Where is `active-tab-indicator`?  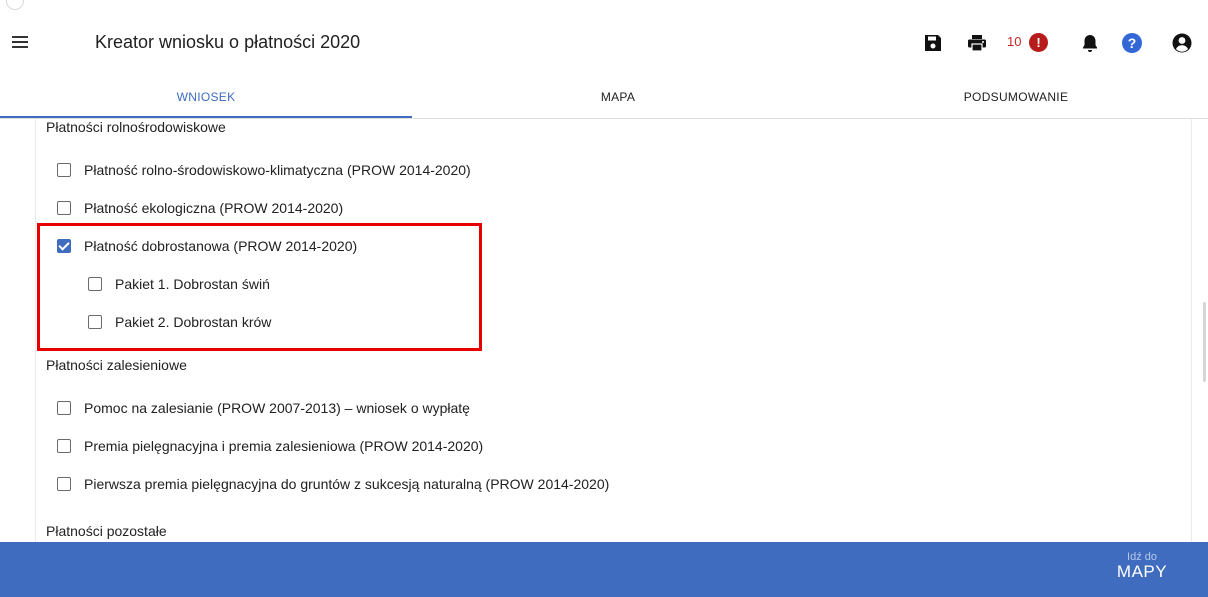
active-tab-indicator is located at coordinates (206, 117).